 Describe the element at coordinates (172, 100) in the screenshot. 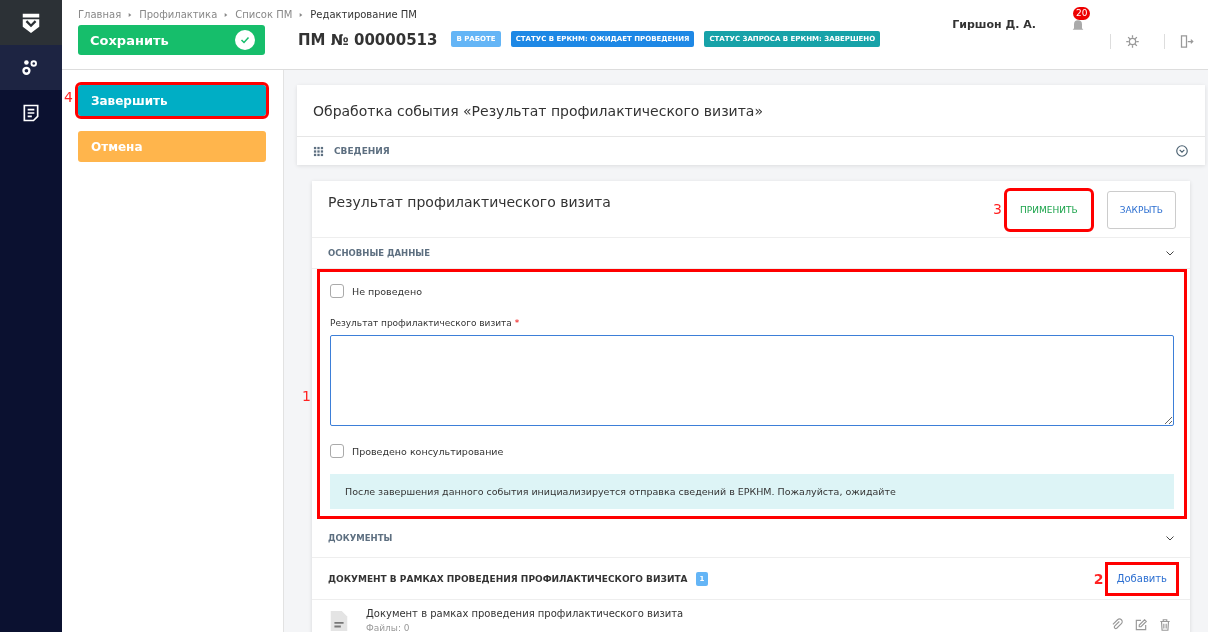

I see `action-button: Завершить` at that location.